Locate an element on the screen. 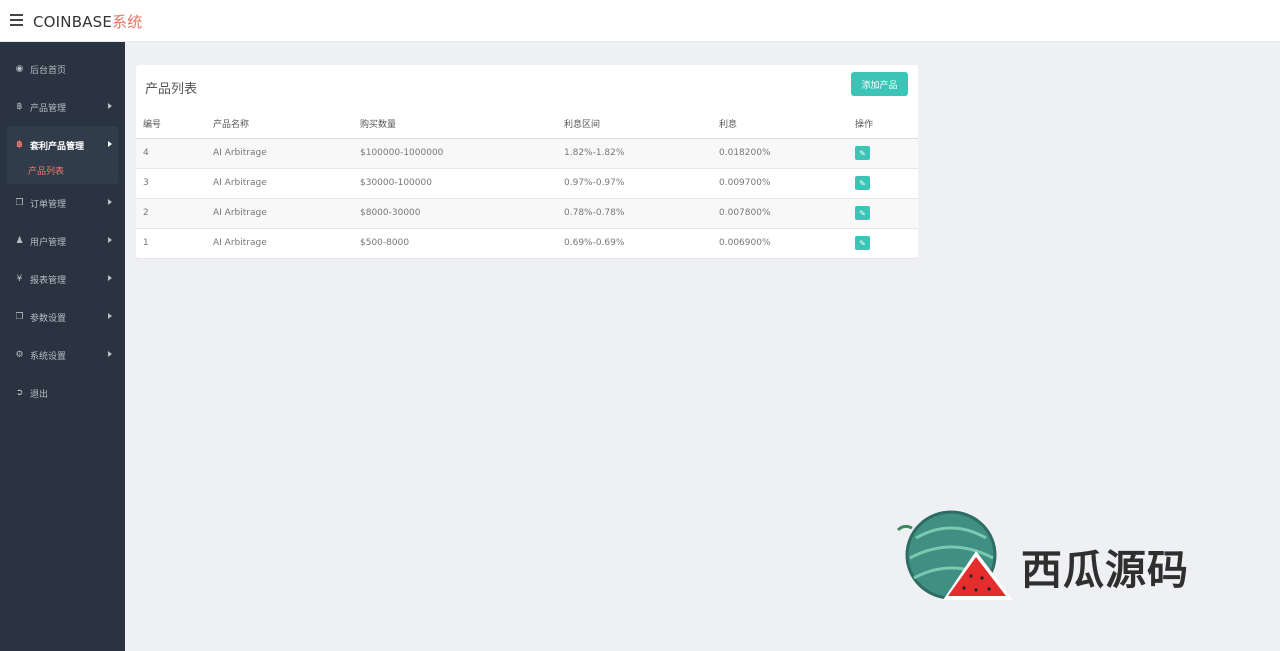 Image resolution: width=1280 pixels, height=651 pixels. watermark: 西瓜源码 is located at coordinates (1056, 558).